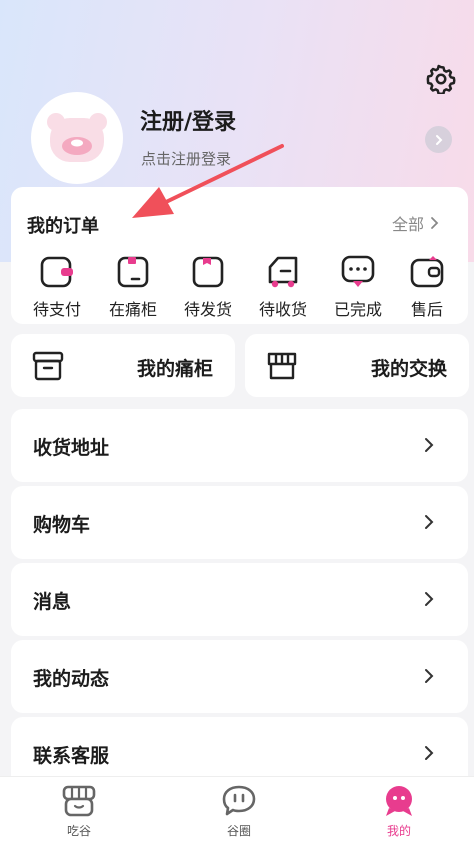  Describe the element at coordinates (282, 309) in the screenshot. I see `order-label: 待收货` at that location.